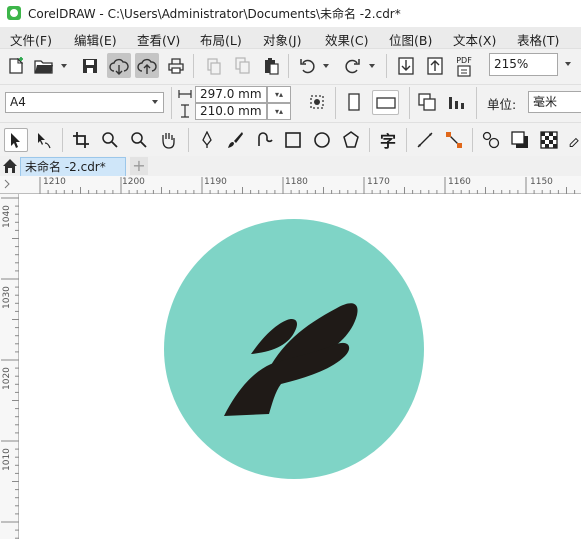 This screenshot has height=539, width=581. I want to click on cloud-import-icon, so click(119, 65).